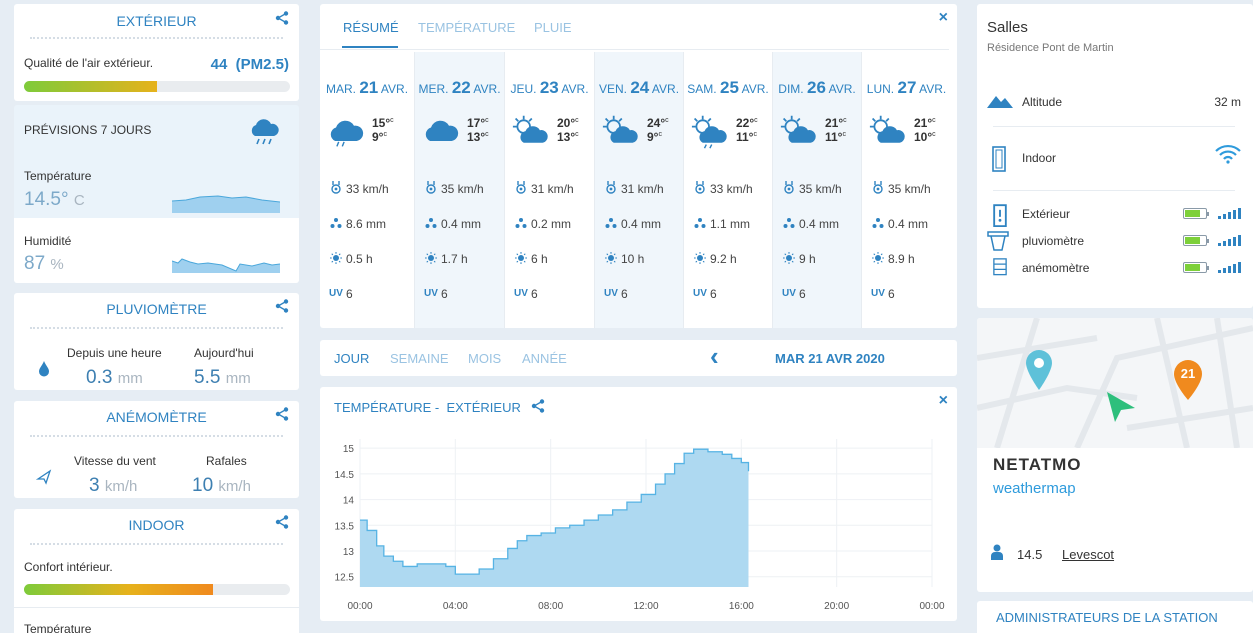 This screenshot has width=1253, height=633. I want to click on temp-max: 15°c, so click(383, 123).